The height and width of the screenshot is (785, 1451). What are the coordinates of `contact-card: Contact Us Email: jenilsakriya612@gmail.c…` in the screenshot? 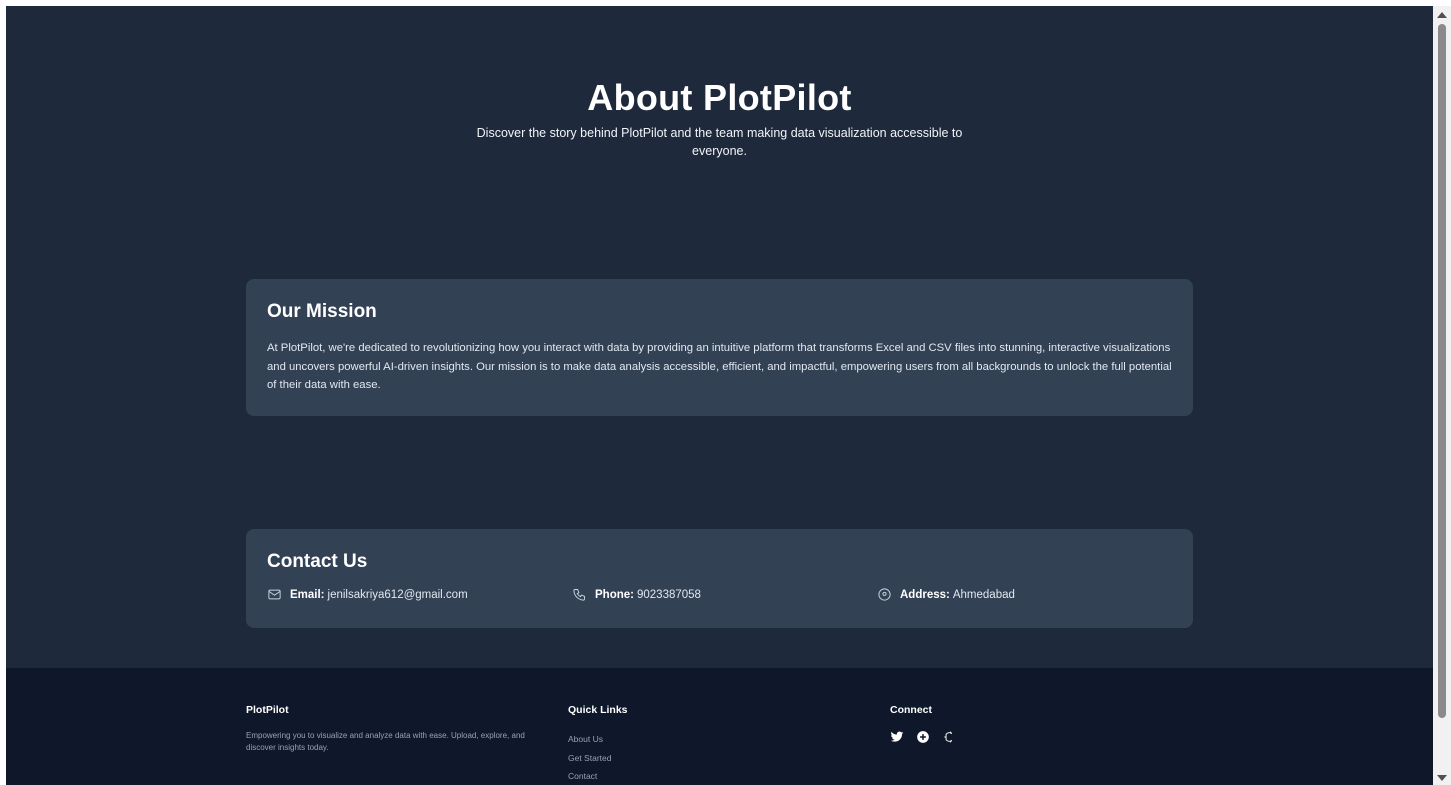 It's located at (719, 578).